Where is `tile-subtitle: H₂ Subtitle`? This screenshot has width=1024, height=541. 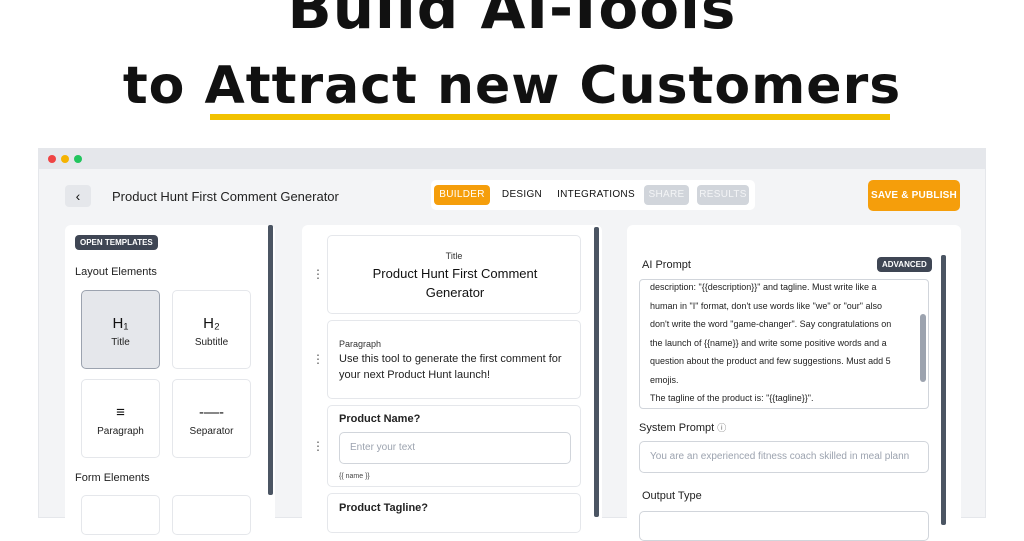 tile-subtitle: H₂ Subtitle is located at coordinates (211, 329).